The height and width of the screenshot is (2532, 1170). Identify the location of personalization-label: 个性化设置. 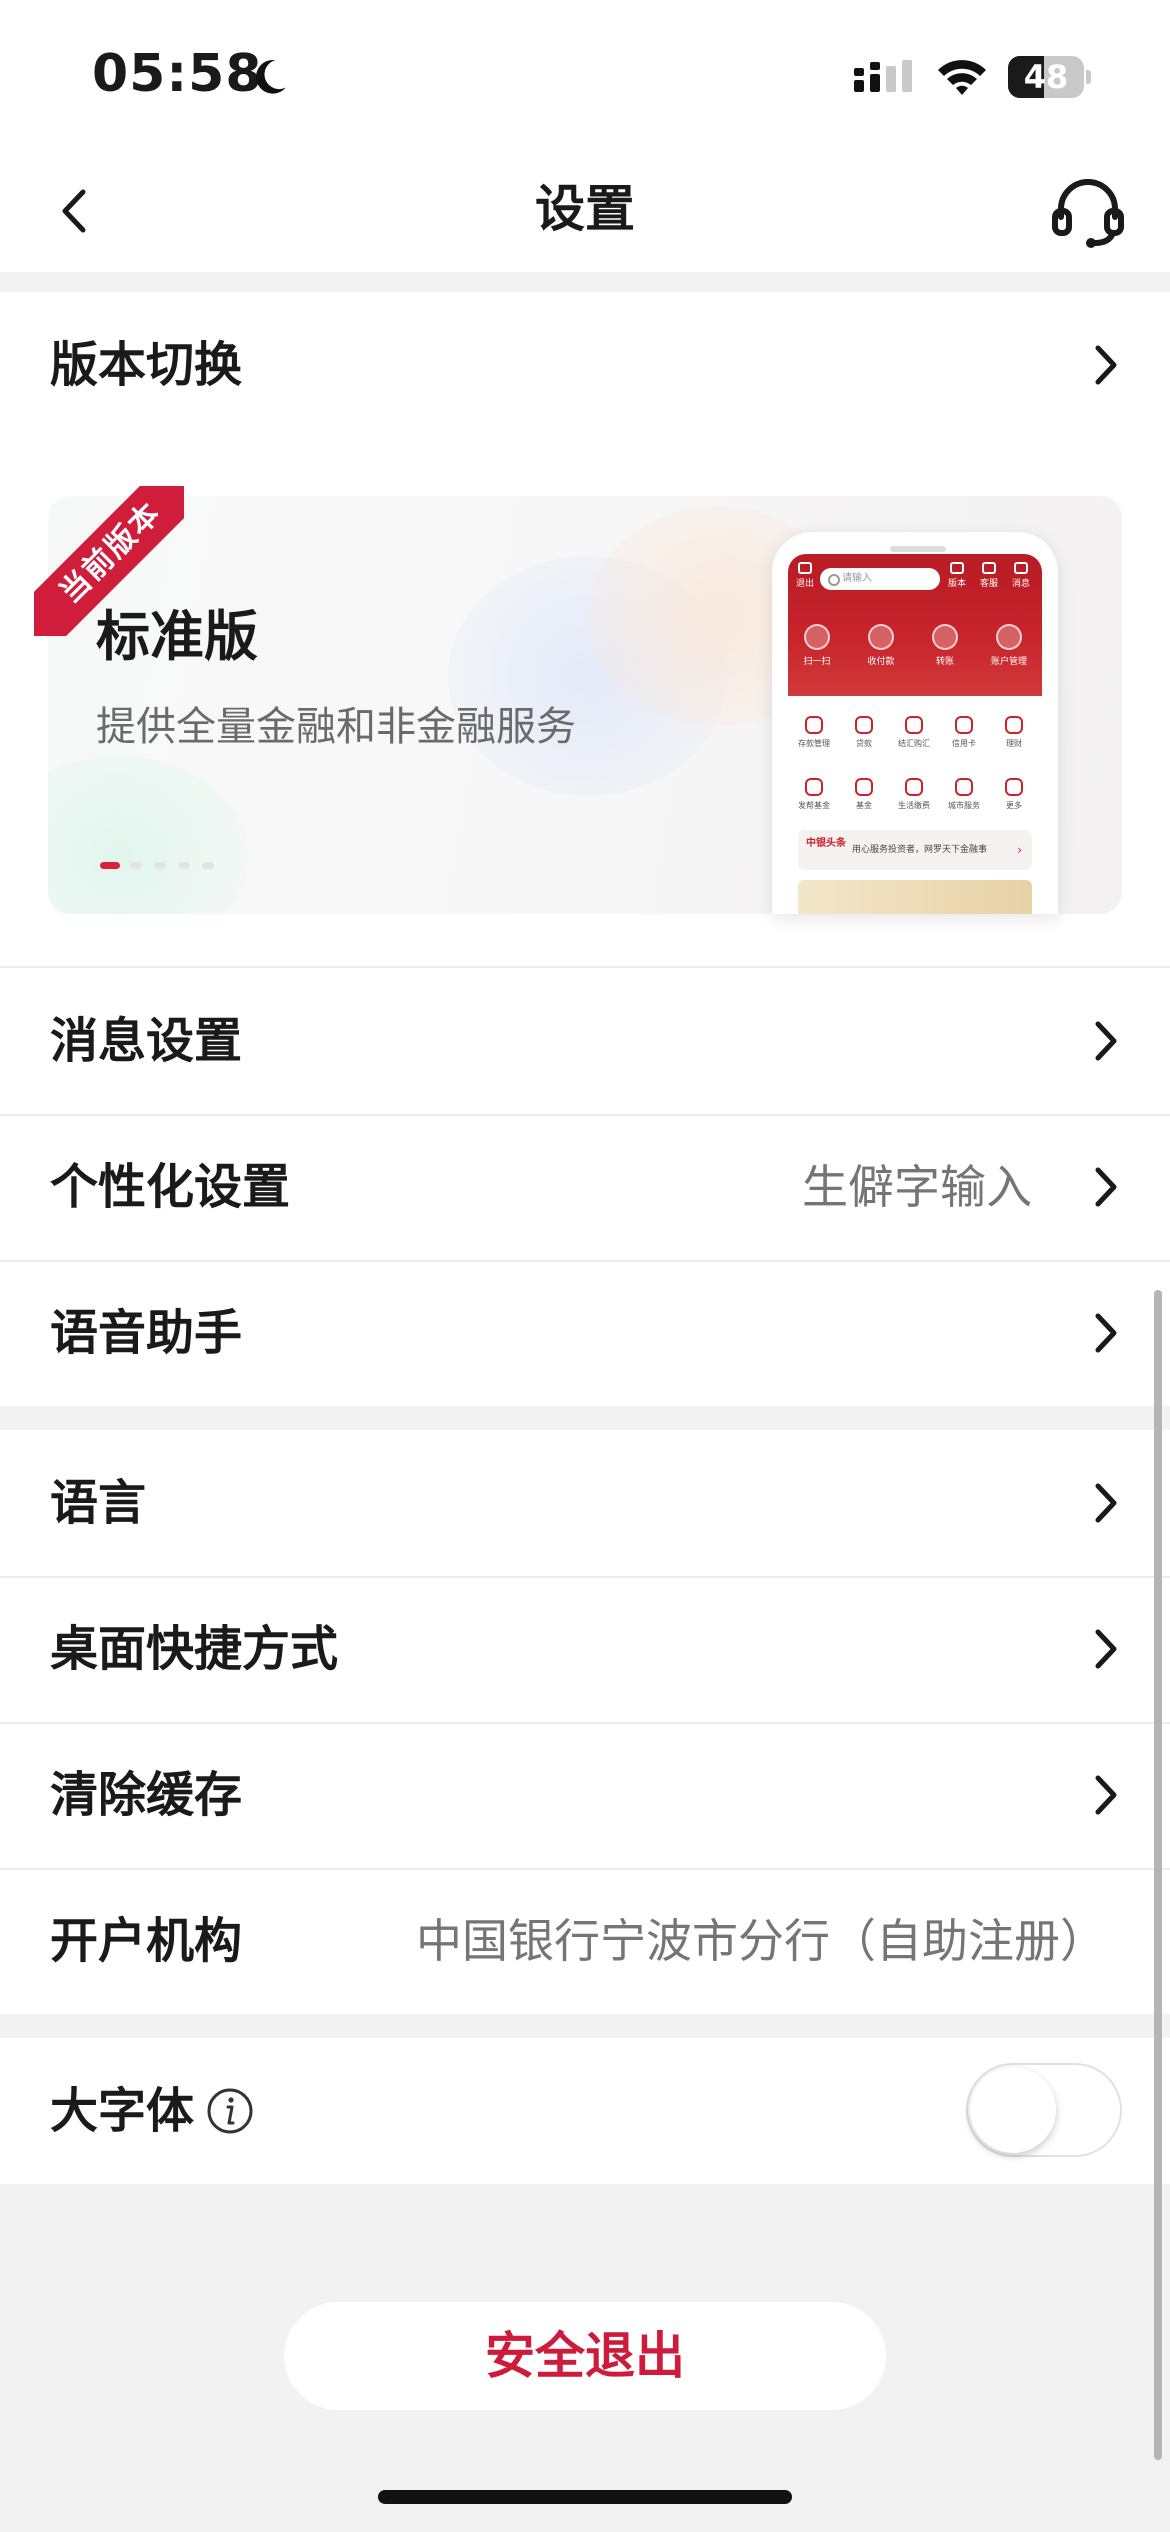
(170, 1187).